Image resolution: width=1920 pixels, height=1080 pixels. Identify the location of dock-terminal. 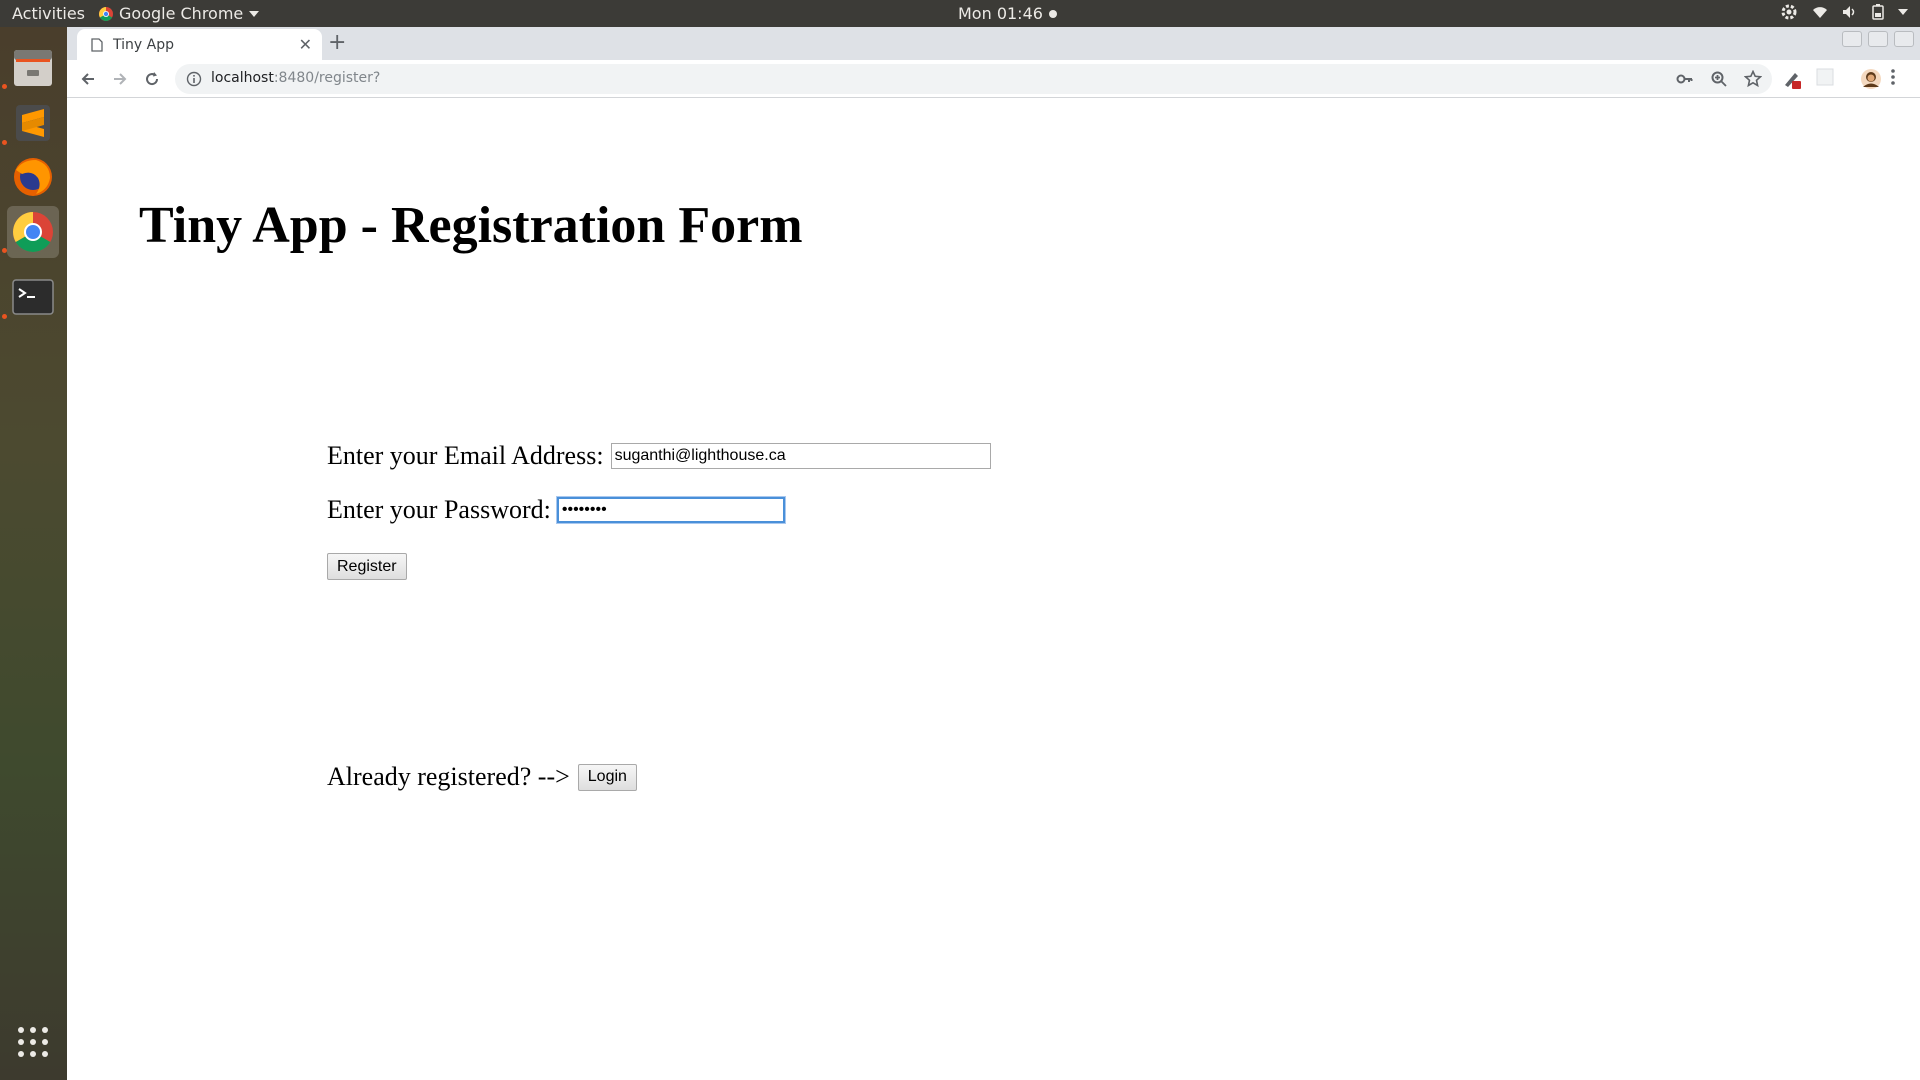
(33, 297).